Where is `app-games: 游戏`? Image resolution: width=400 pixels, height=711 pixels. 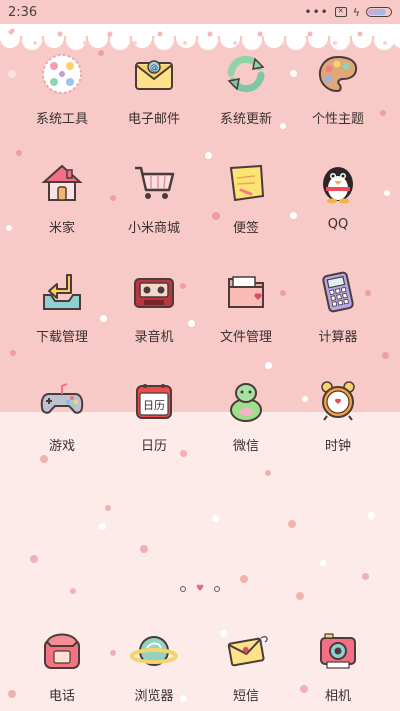
app-games: 游戏 is located at coordinates (62, 421).